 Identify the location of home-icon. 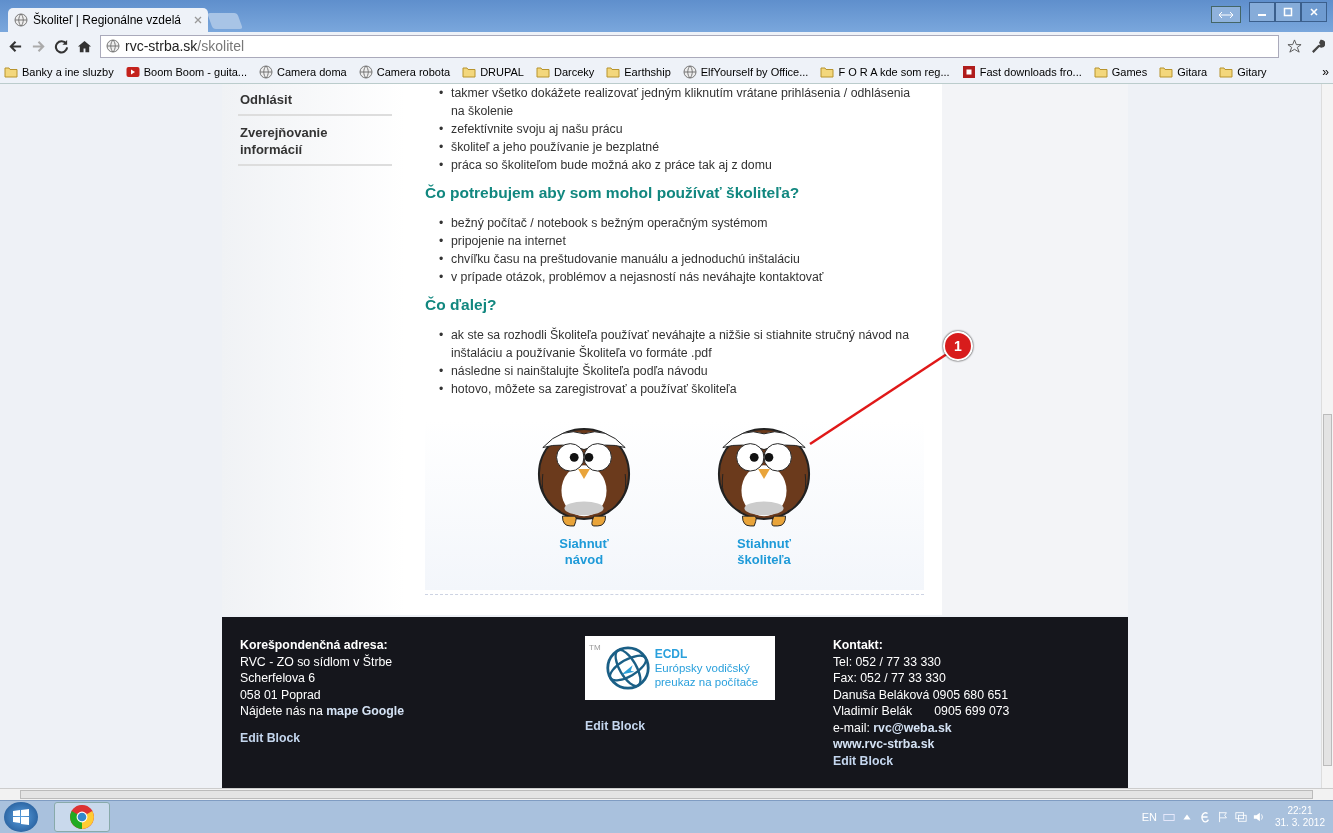
(84, 46).